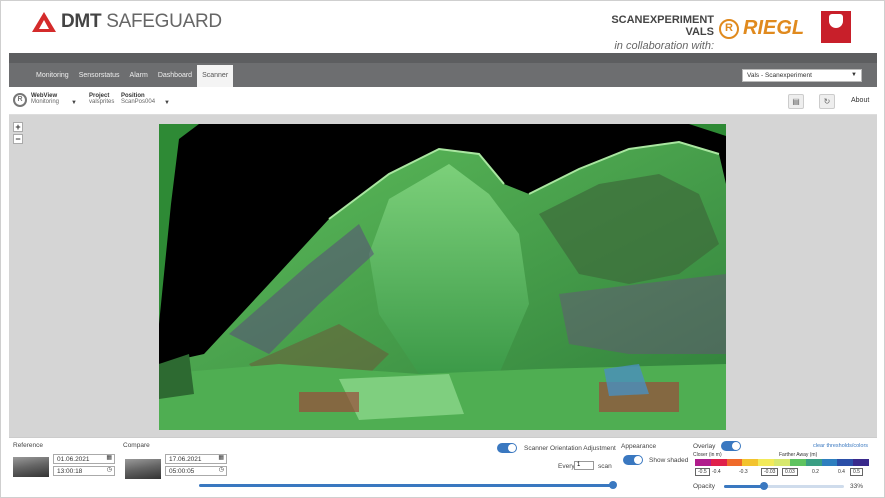 The width and height of the screenshot is (885, 498). Describe the element at coordinates (406, 485) in the screenshot. I see `timeline-slider` at that location.